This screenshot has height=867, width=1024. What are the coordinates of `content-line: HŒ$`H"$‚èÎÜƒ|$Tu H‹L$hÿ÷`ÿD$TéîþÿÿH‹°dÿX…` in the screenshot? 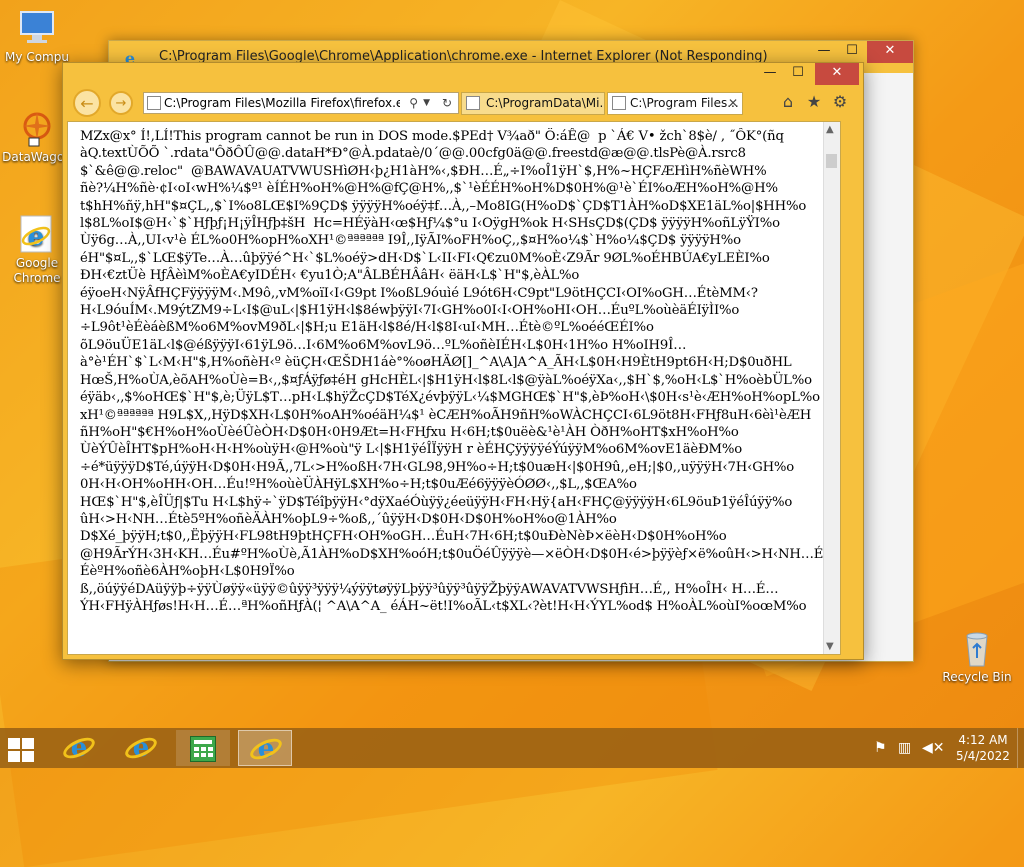 It's located at (436, 502).